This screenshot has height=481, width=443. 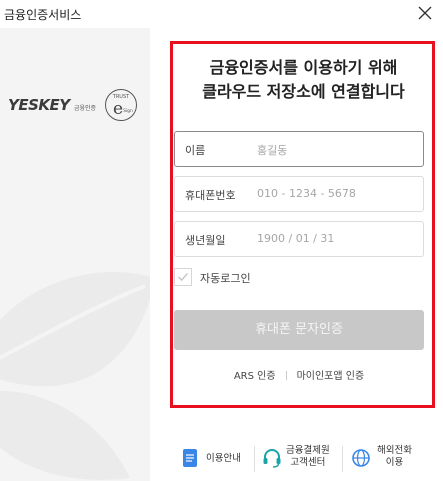 I want to click on name-field: 이름 홍길동, so click(x=299, y=149).